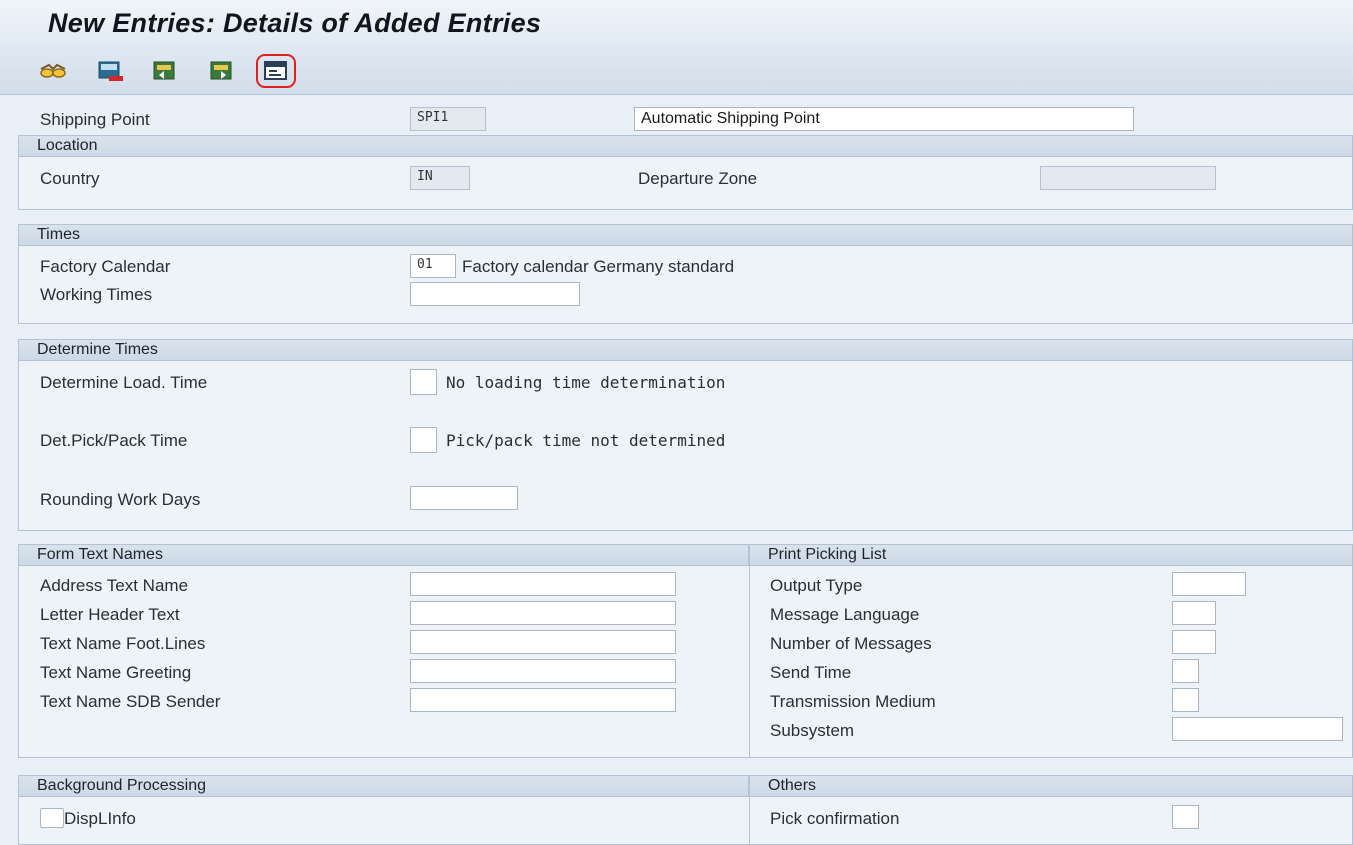 The height and width of the screenshot is (845, 1353). What do you see at coordinates (1185, 700) in the screenshot?
I see `transmission-medium-field` at bounding box center [1185, 700].